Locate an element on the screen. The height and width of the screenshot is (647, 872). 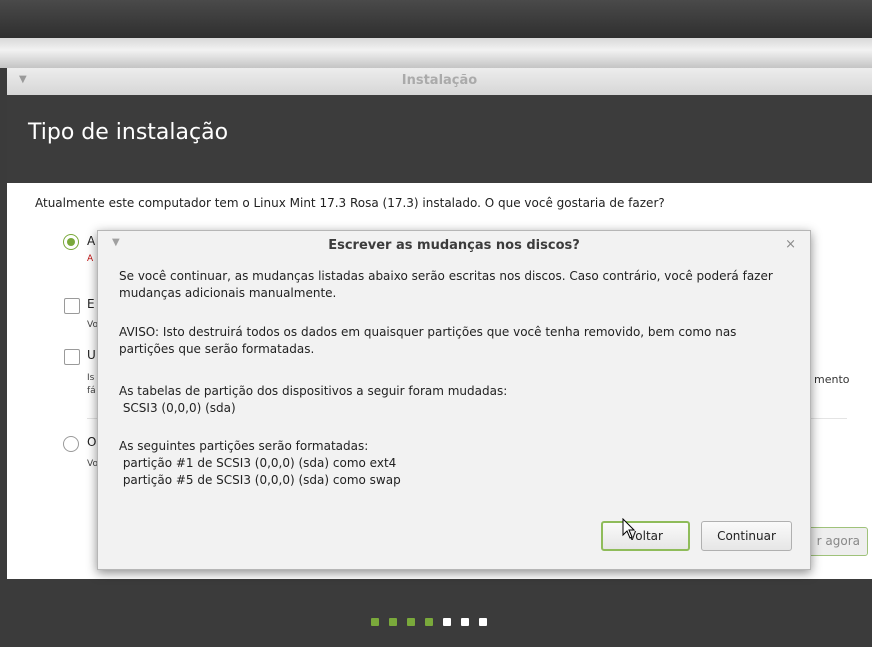
dialog-p4-line1: As seguintes partições serão formatadas: is located at coordinates (244, 446).